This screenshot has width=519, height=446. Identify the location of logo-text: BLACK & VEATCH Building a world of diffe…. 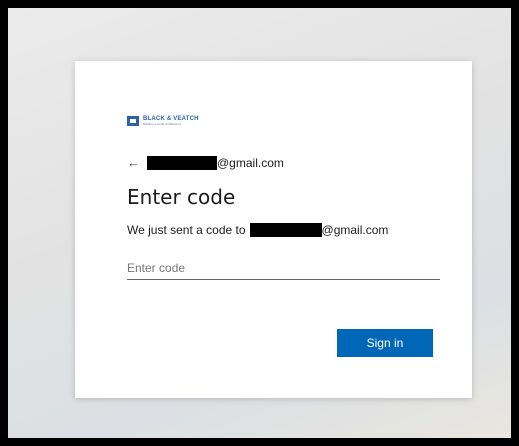
(171, 121).